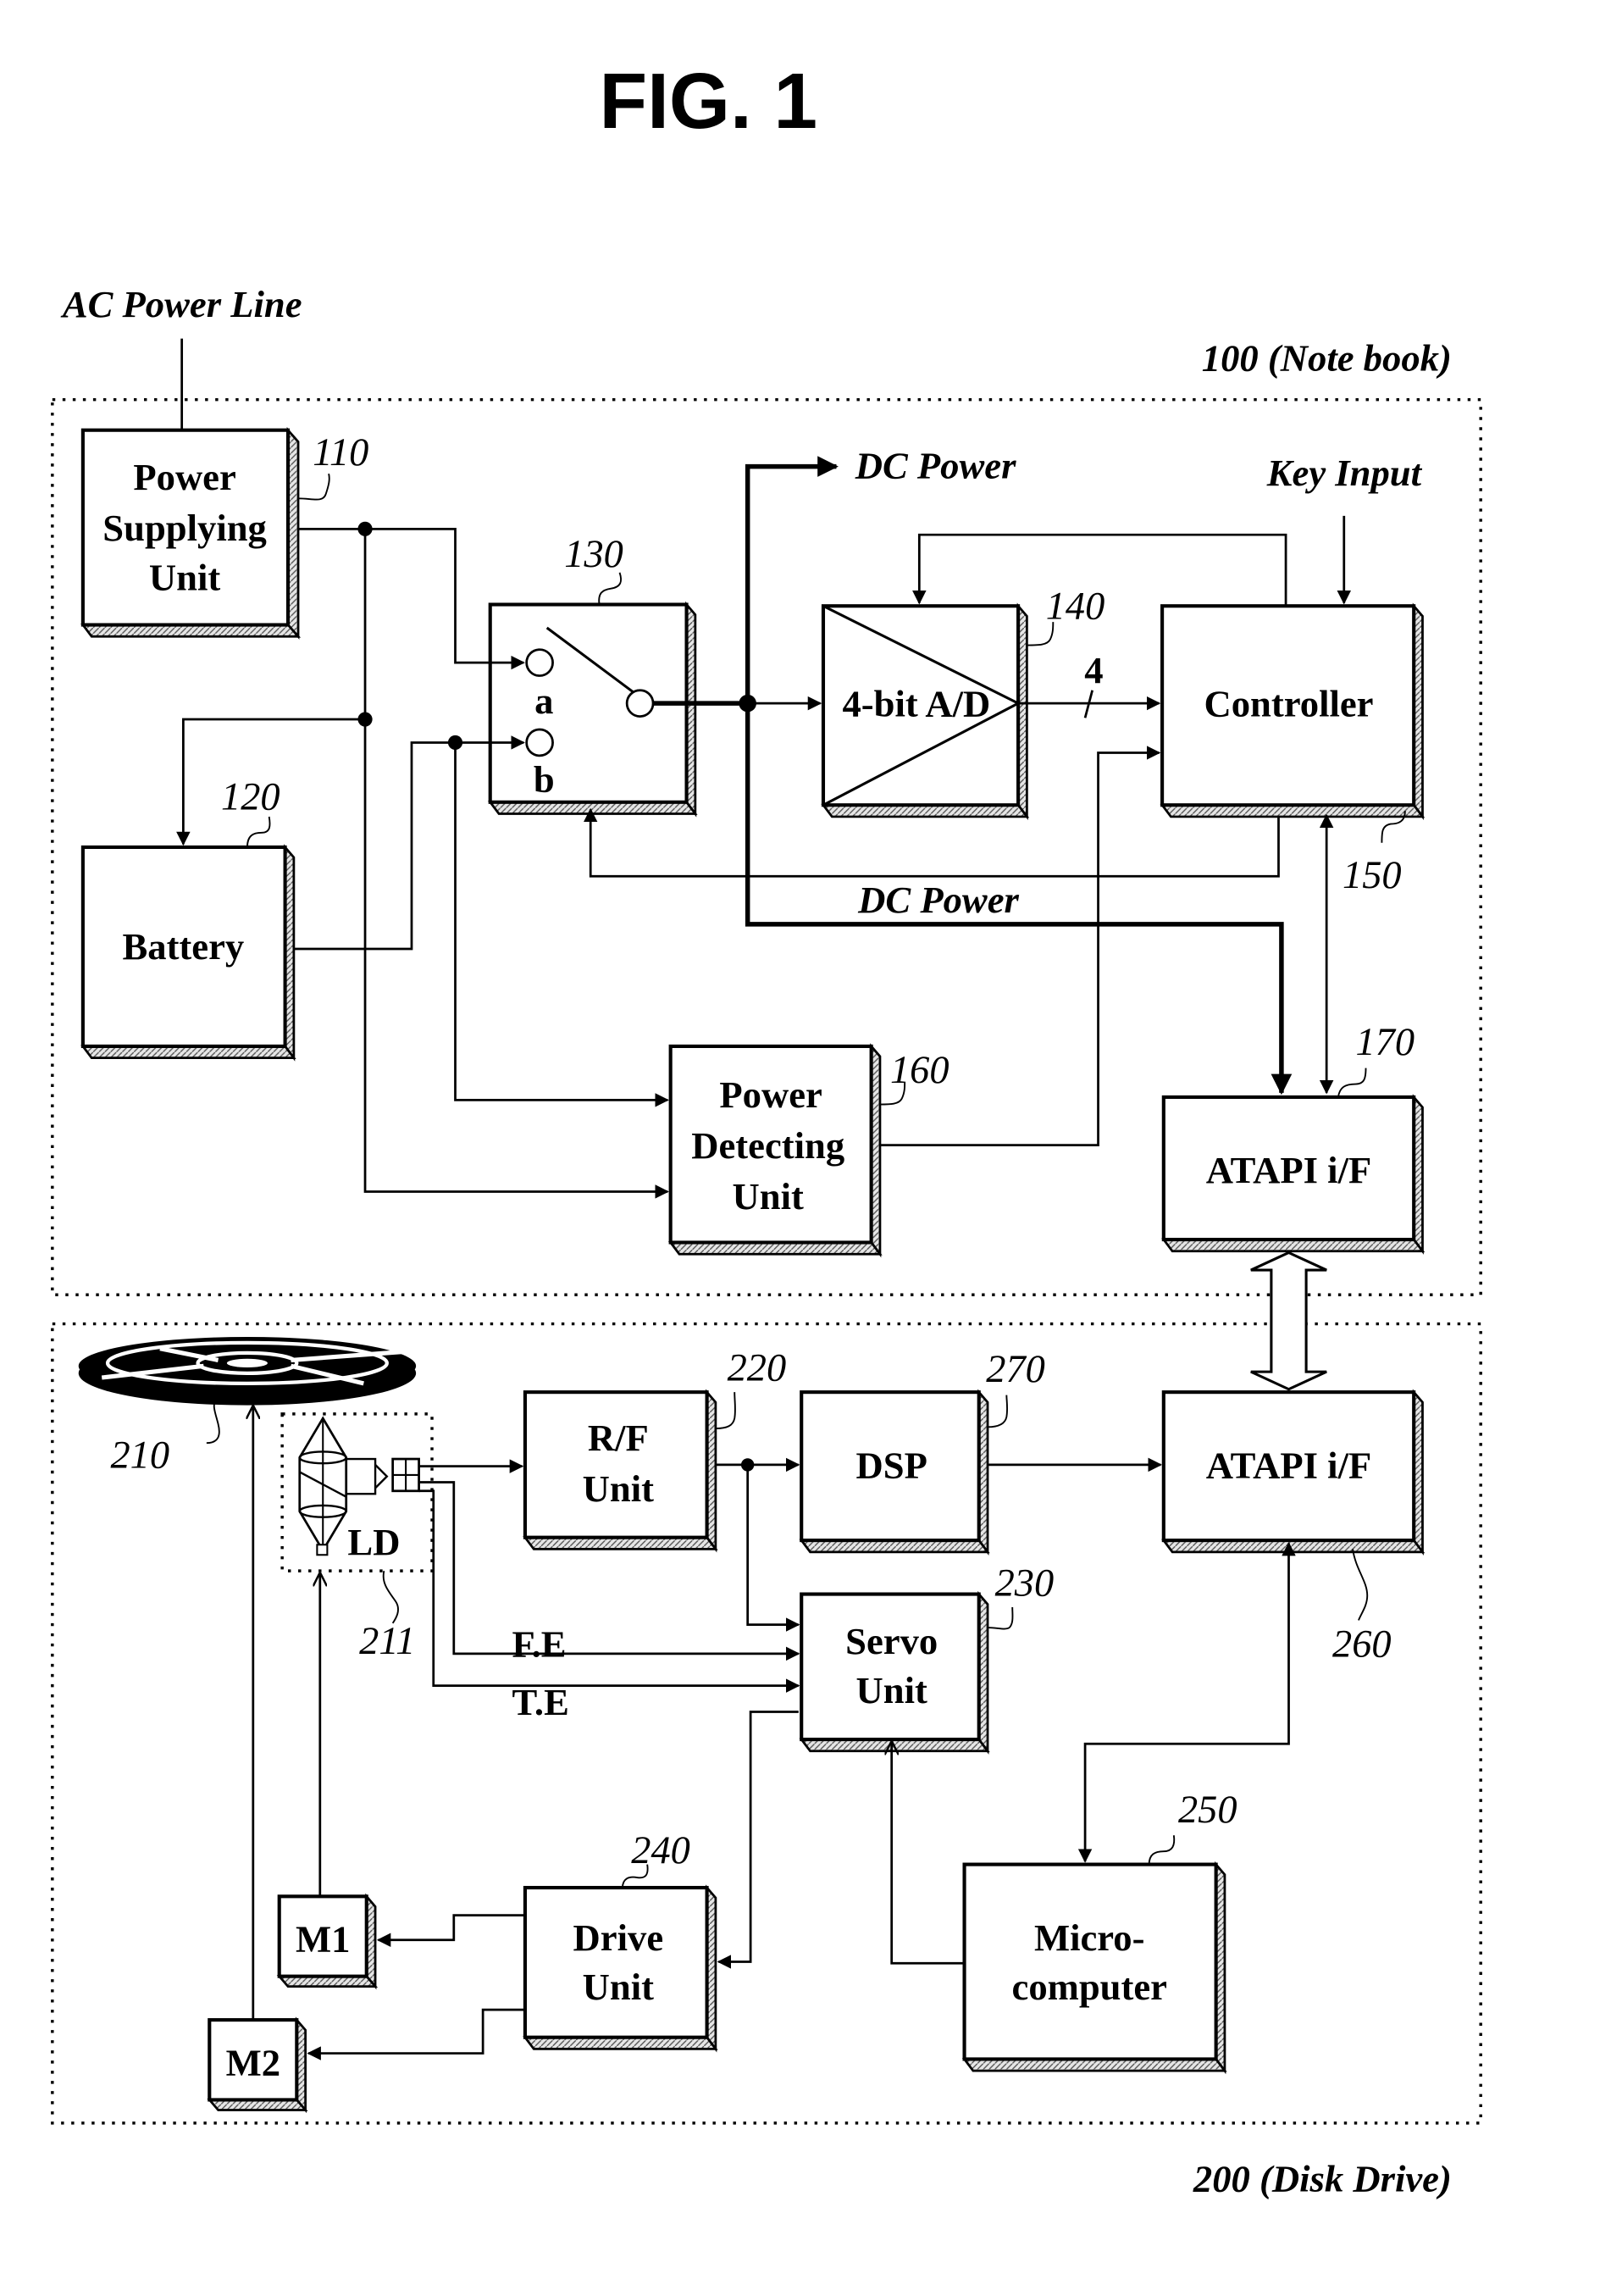 The image size is (1600, 2296). Describe the element at coordinates (543, 700) in the screenshot. I see `switch-a-label: a` at that location.